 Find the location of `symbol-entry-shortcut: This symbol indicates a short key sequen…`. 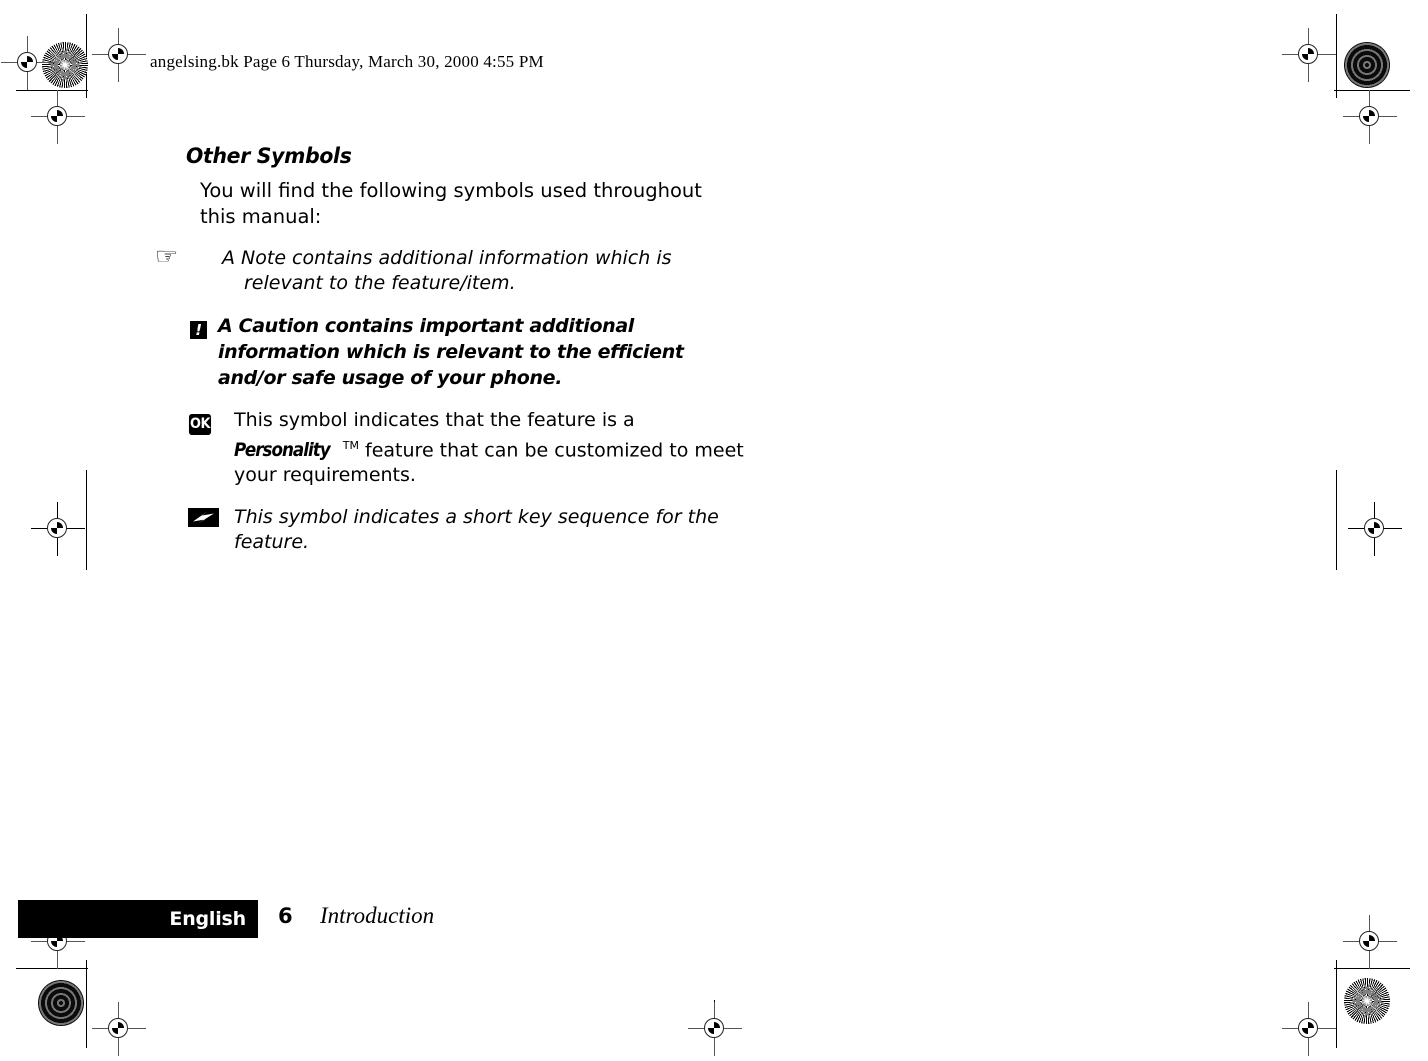

symbol-entry-shortcut: This symbol indicates a short key sequen… is located at coordinates (466, 530).